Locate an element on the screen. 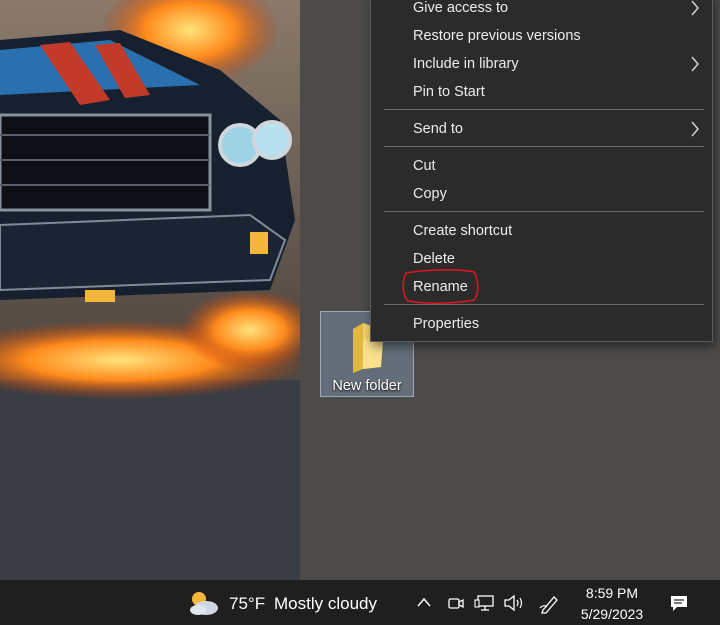 Image resolution: width=720 pixels, height=625 pixels. network-icon is located at coordinates (485, 605).